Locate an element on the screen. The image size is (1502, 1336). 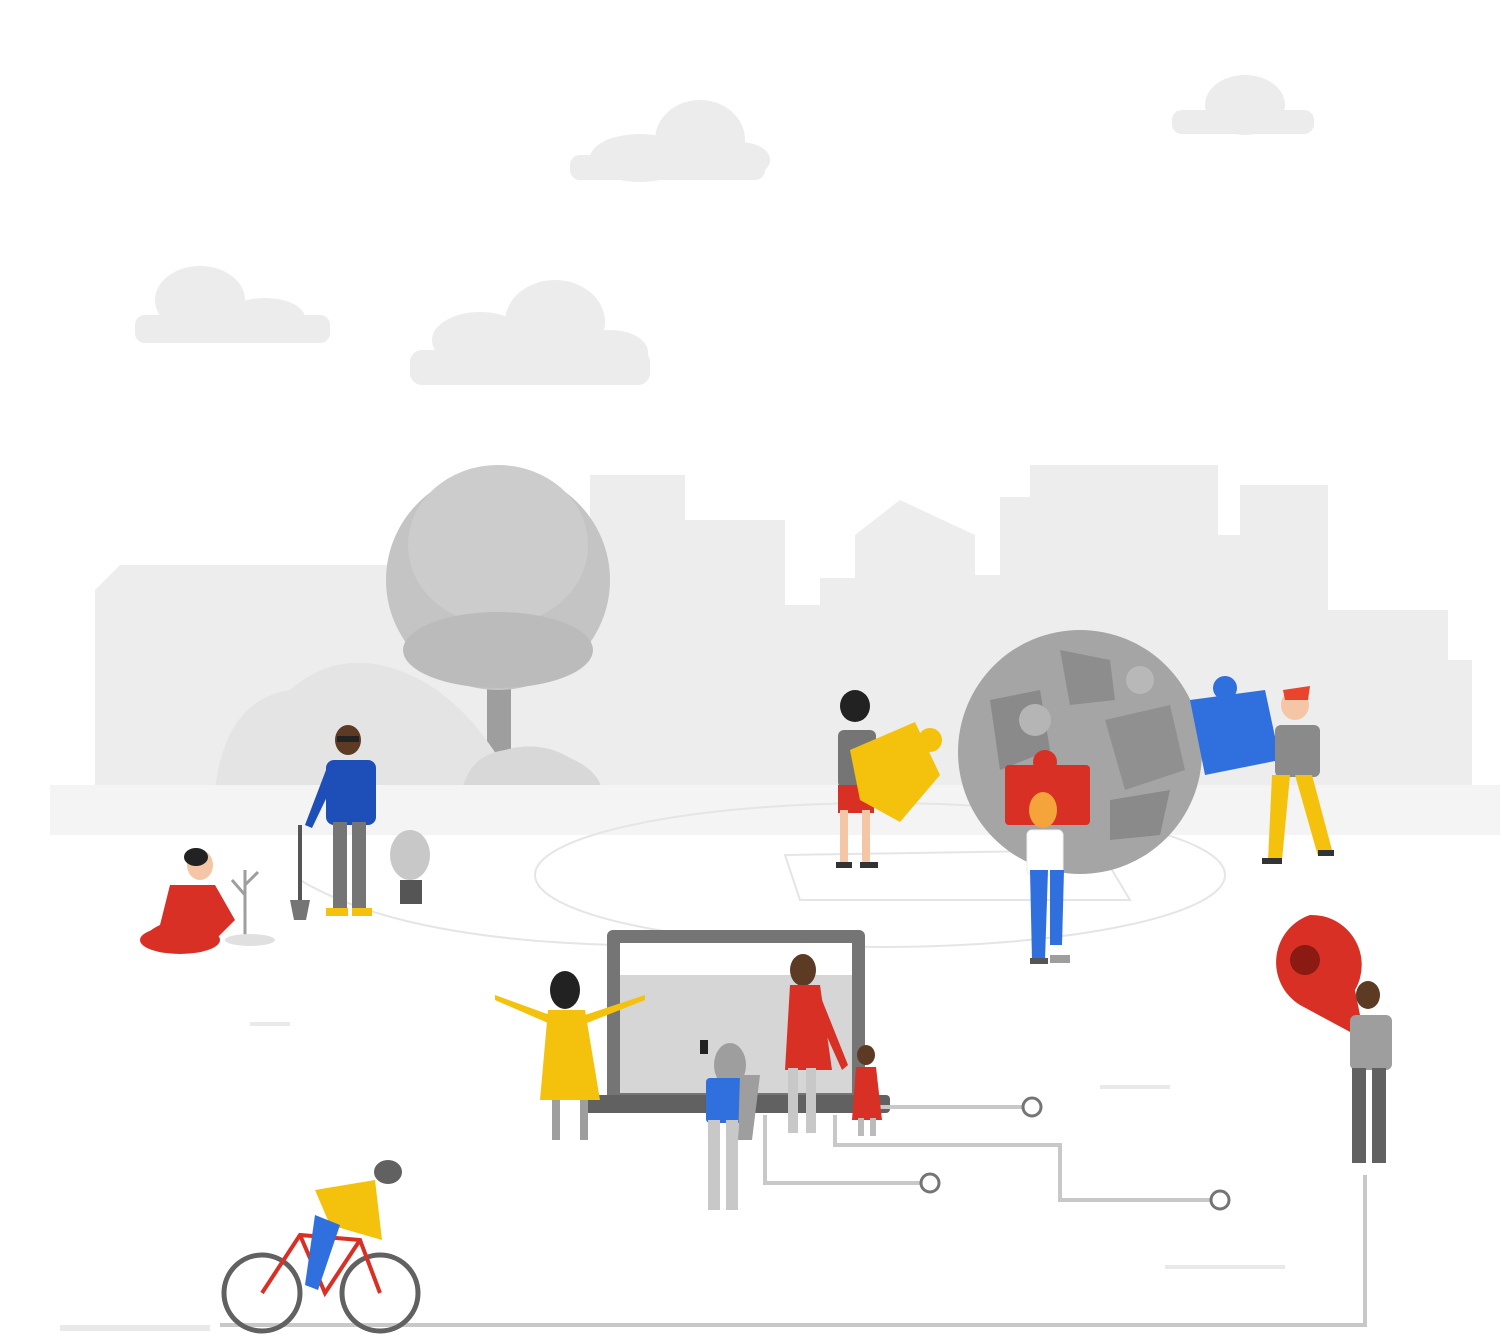
sapling is located at coordinates (245, 902).